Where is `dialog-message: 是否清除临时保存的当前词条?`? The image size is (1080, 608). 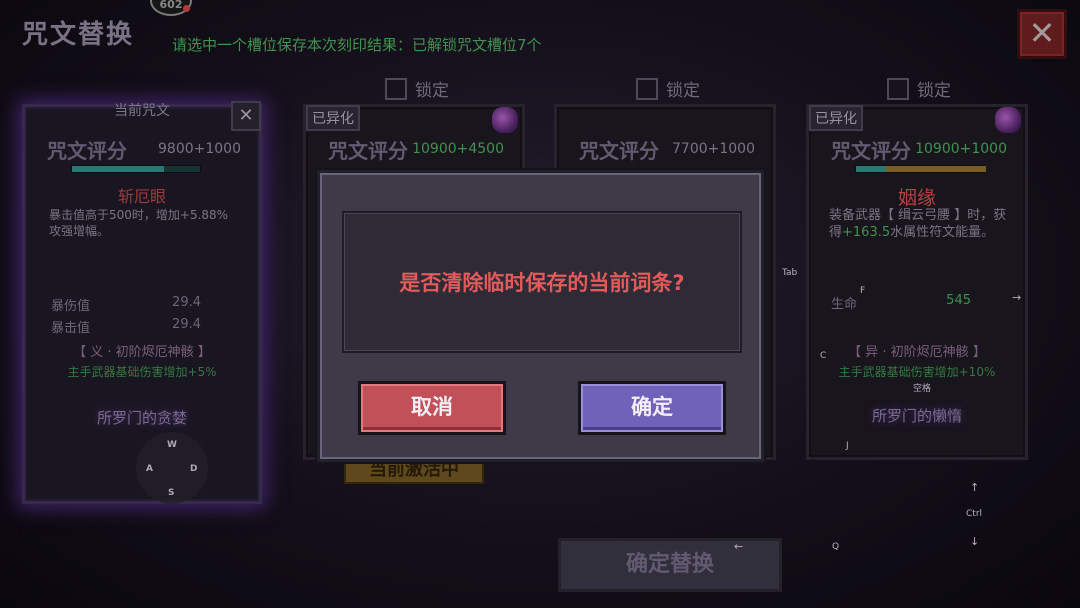 dialog-message: 是否清除临时保存的当前词条? is located at coordinates (542, 283).